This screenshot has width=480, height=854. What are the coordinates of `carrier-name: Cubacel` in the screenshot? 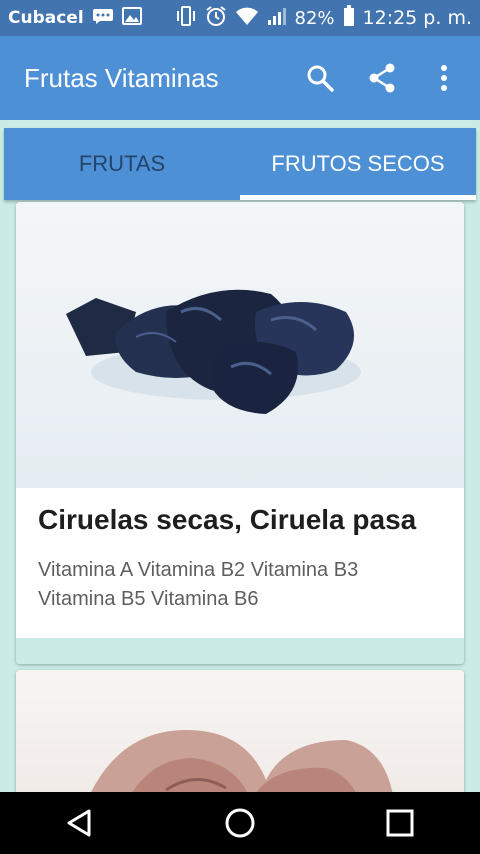 It's located at (46, 18).